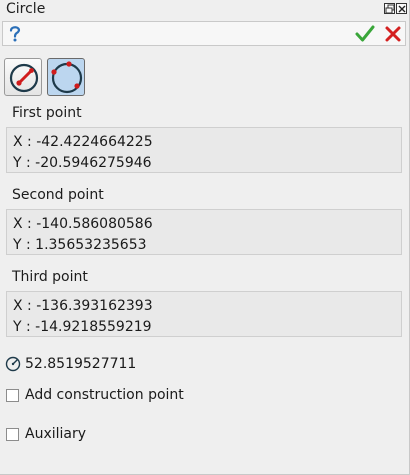 The width and height of the screenshot is (410, 475). I want to click on y-value: -20.5946275946, so click(93, 163).